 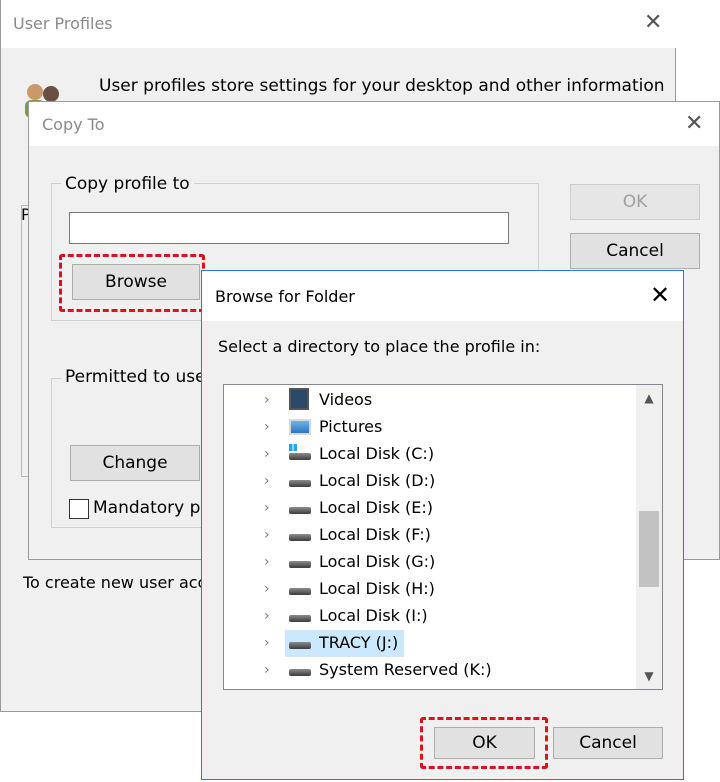 What do you see at coordinates (150, 508) in the screenshot?
I see `mandatory-profile-label: Mandatory pr` at bounding box center [150, 508].